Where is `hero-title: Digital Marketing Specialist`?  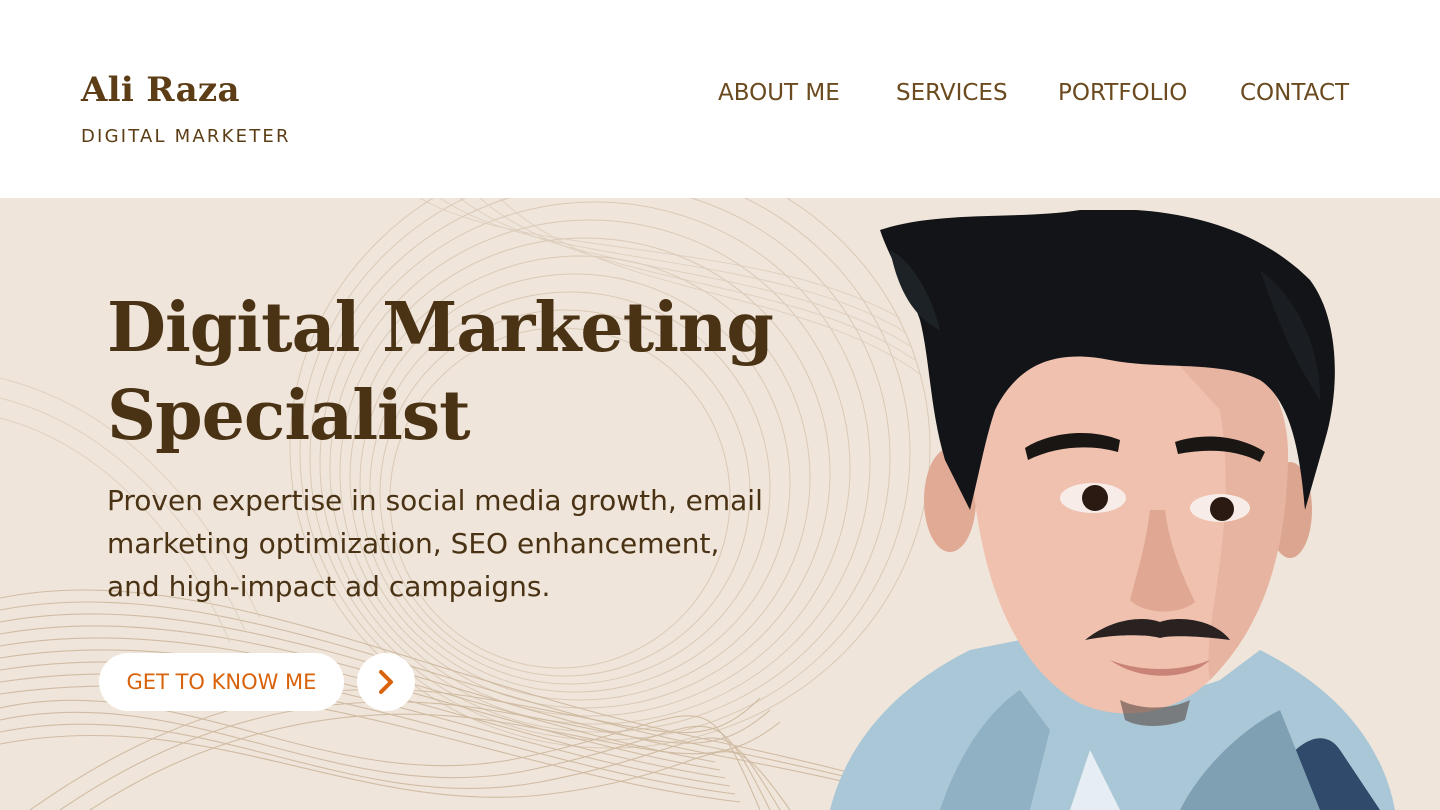
hero-title: Digital Marketing Specialist is located at coordinates (467, 372).